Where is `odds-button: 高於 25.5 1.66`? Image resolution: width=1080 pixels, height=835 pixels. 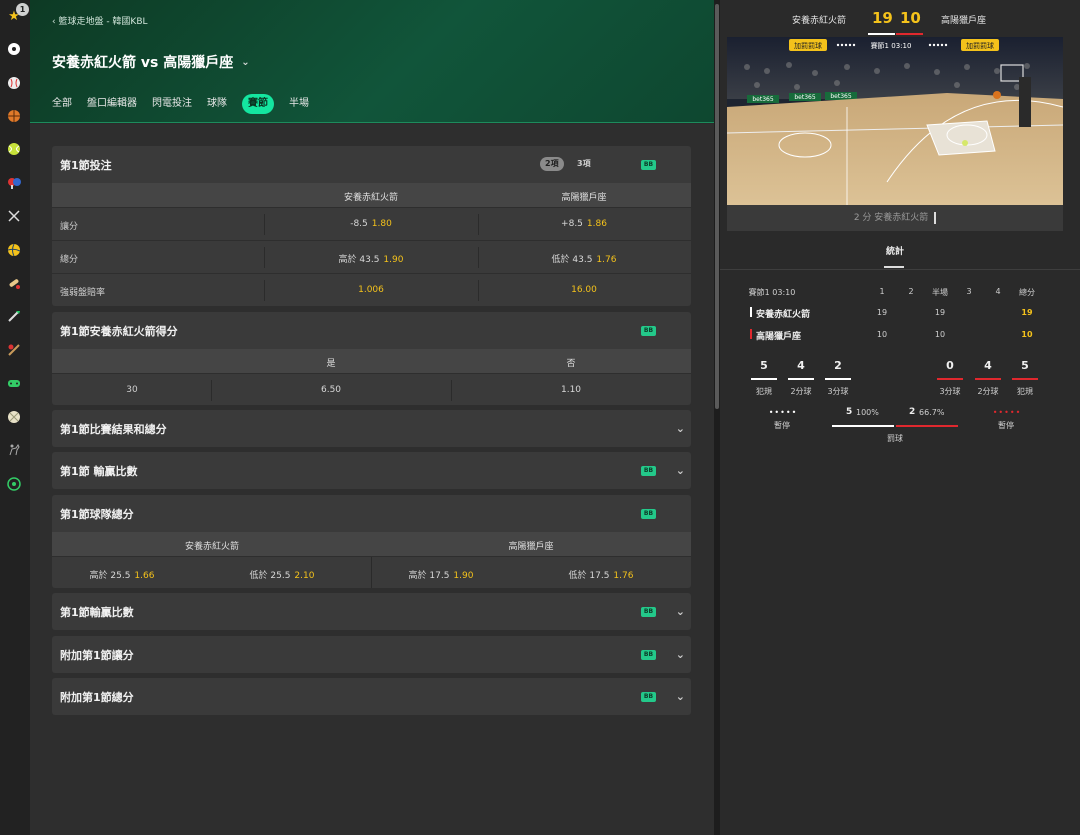 odds-button: 高於 25.5 1.66 is located at coordinates (122, 574).